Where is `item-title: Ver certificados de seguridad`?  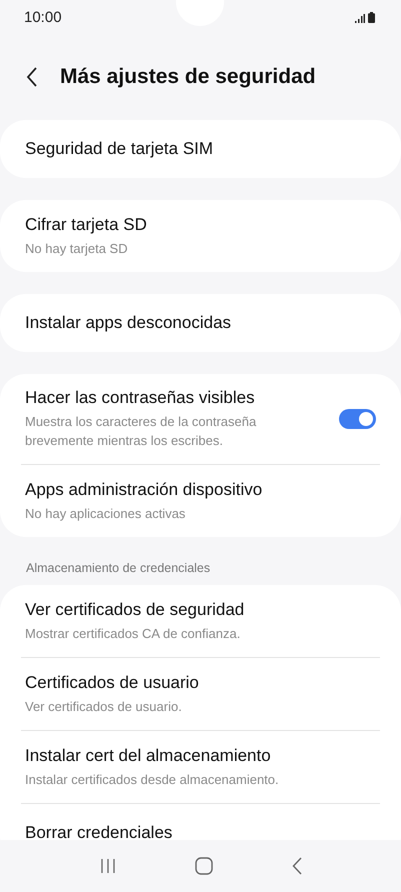
item-title: Ver certificados de seguridad is located at coordinates (135, 610).